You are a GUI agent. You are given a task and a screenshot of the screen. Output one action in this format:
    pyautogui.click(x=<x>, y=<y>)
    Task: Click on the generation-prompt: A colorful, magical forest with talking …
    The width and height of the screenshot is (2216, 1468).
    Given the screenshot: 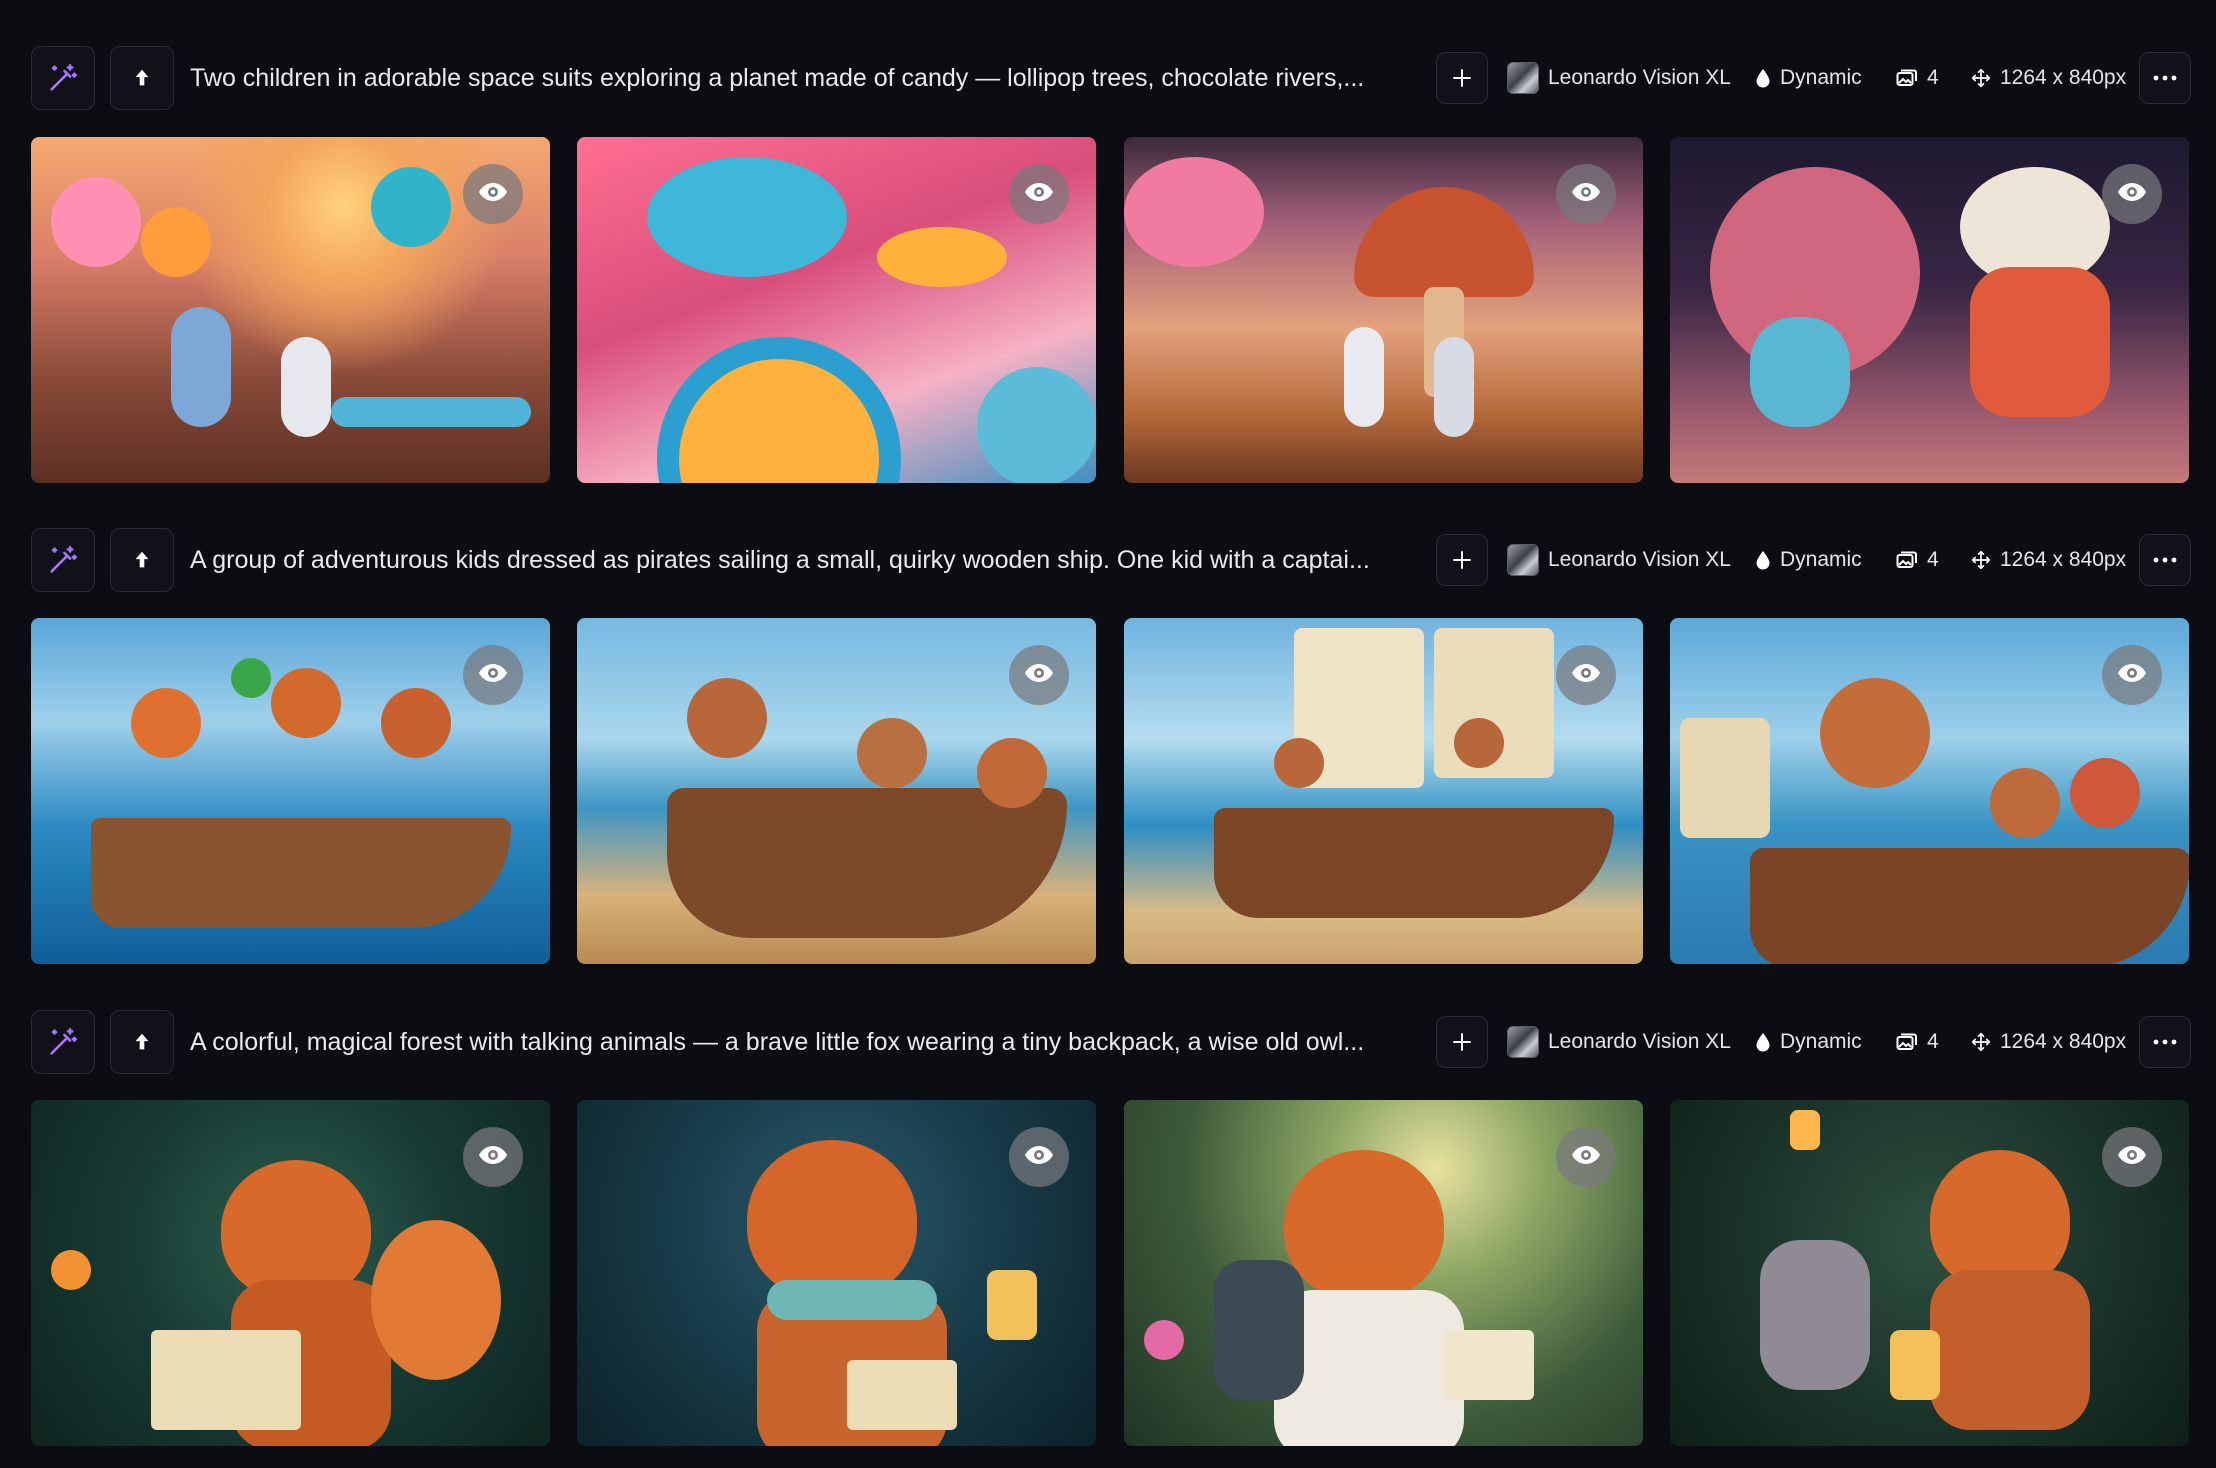 What is the action you would take?
    pyautogui.click(x=815, y=1042)
    